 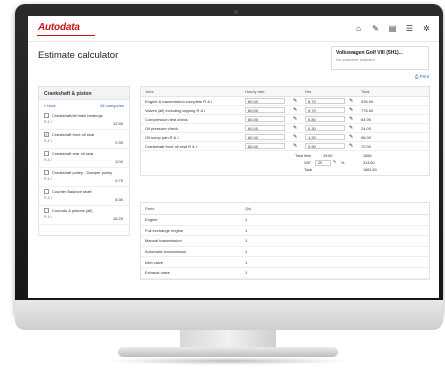 I want to click on brand-logo: Autodata, so click(x=59, y=27).